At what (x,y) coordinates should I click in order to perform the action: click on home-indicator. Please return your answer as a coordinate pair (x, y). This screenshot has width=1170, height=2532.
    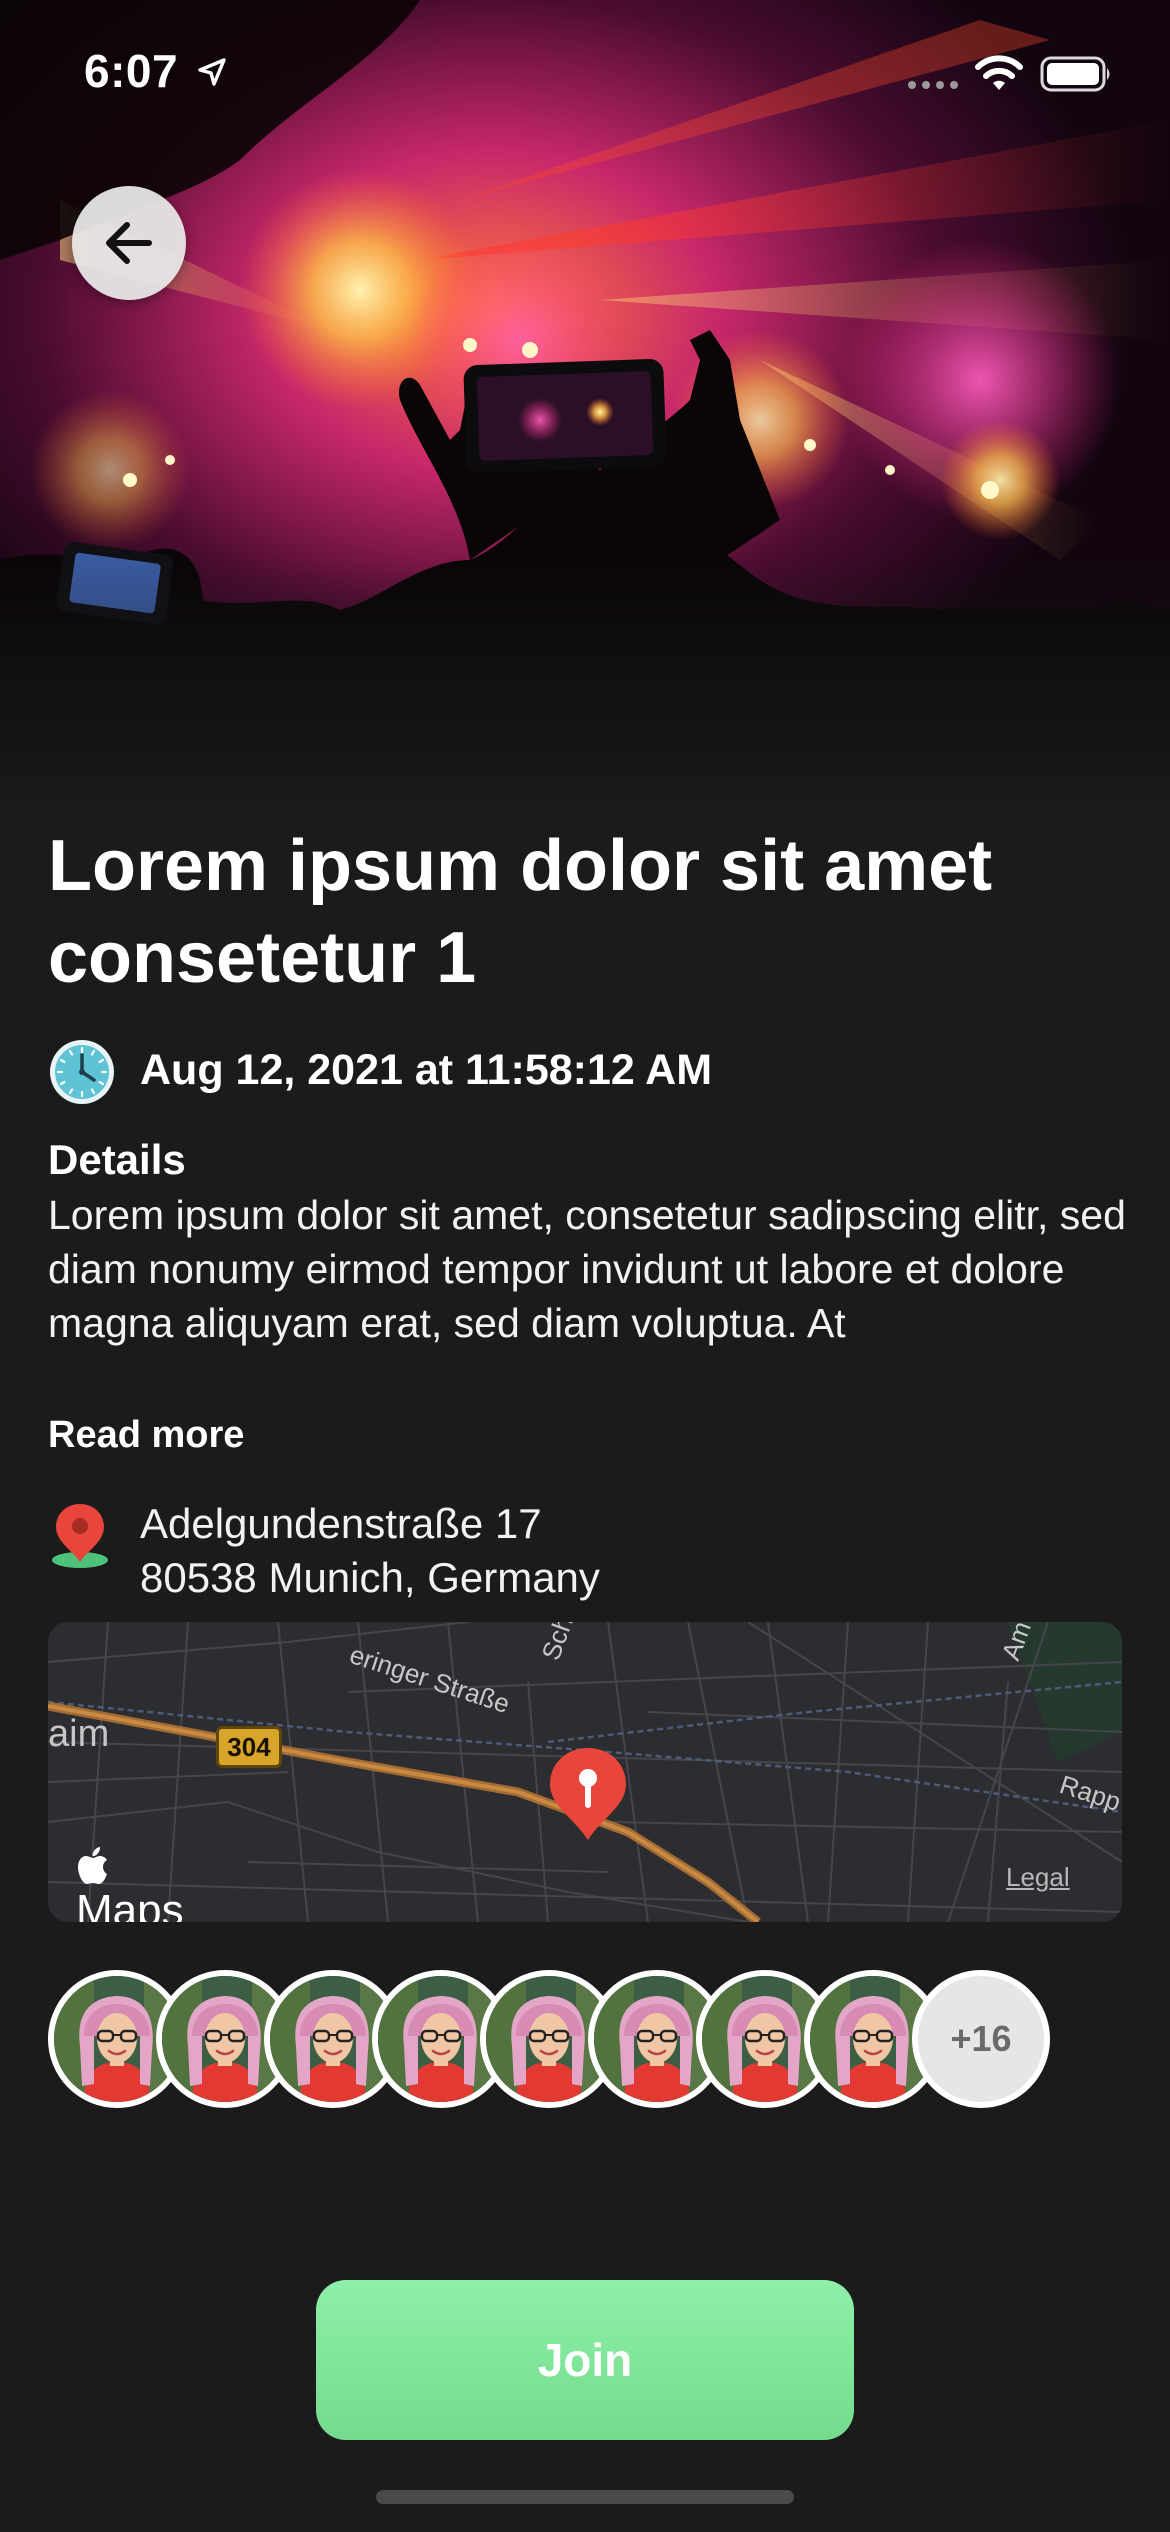
    Looking at the image, I should click on (585, 2497).